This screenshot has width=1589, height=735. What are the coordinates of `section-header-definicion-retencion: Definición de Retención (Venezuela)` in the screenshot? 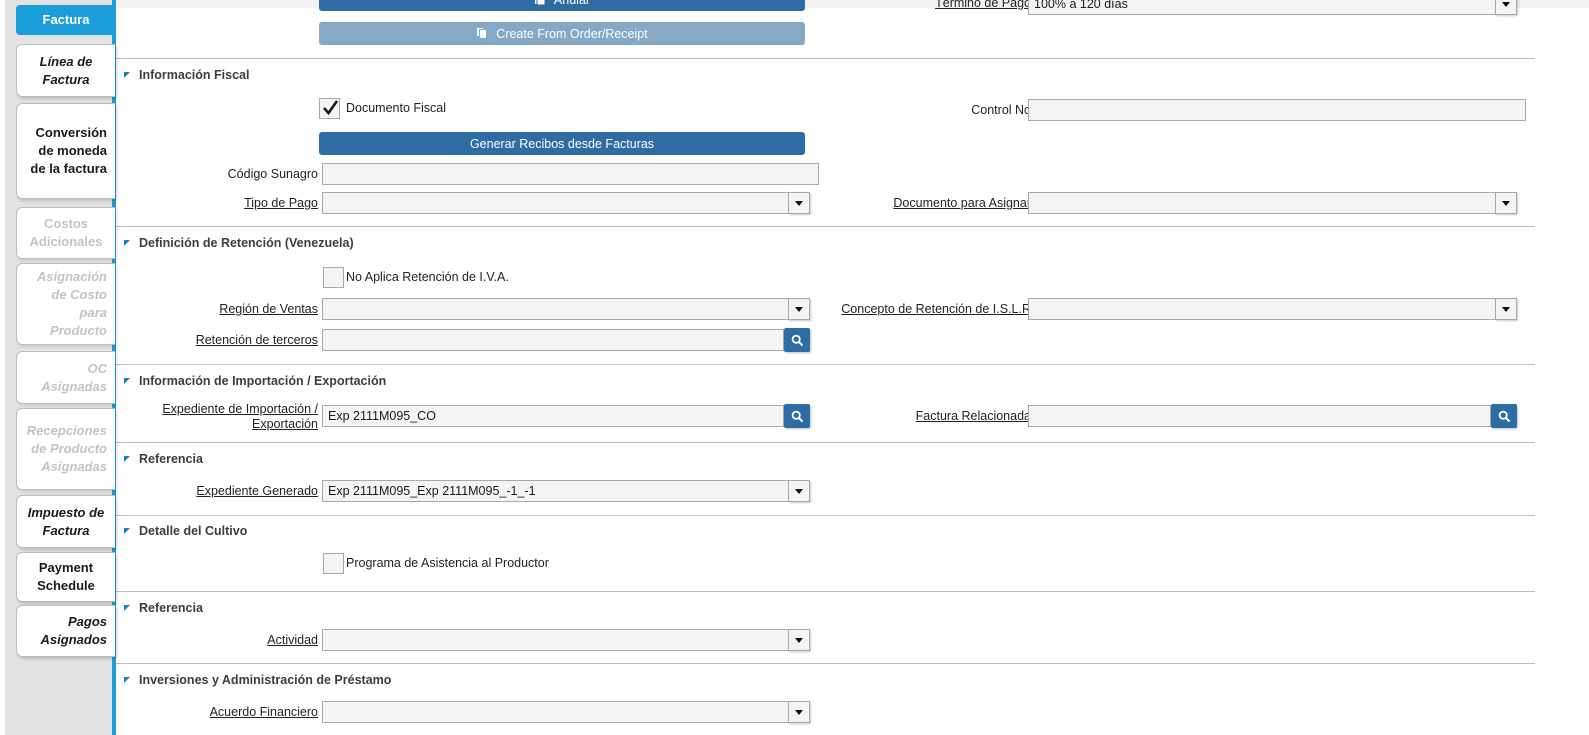 It's located at (239, 243).